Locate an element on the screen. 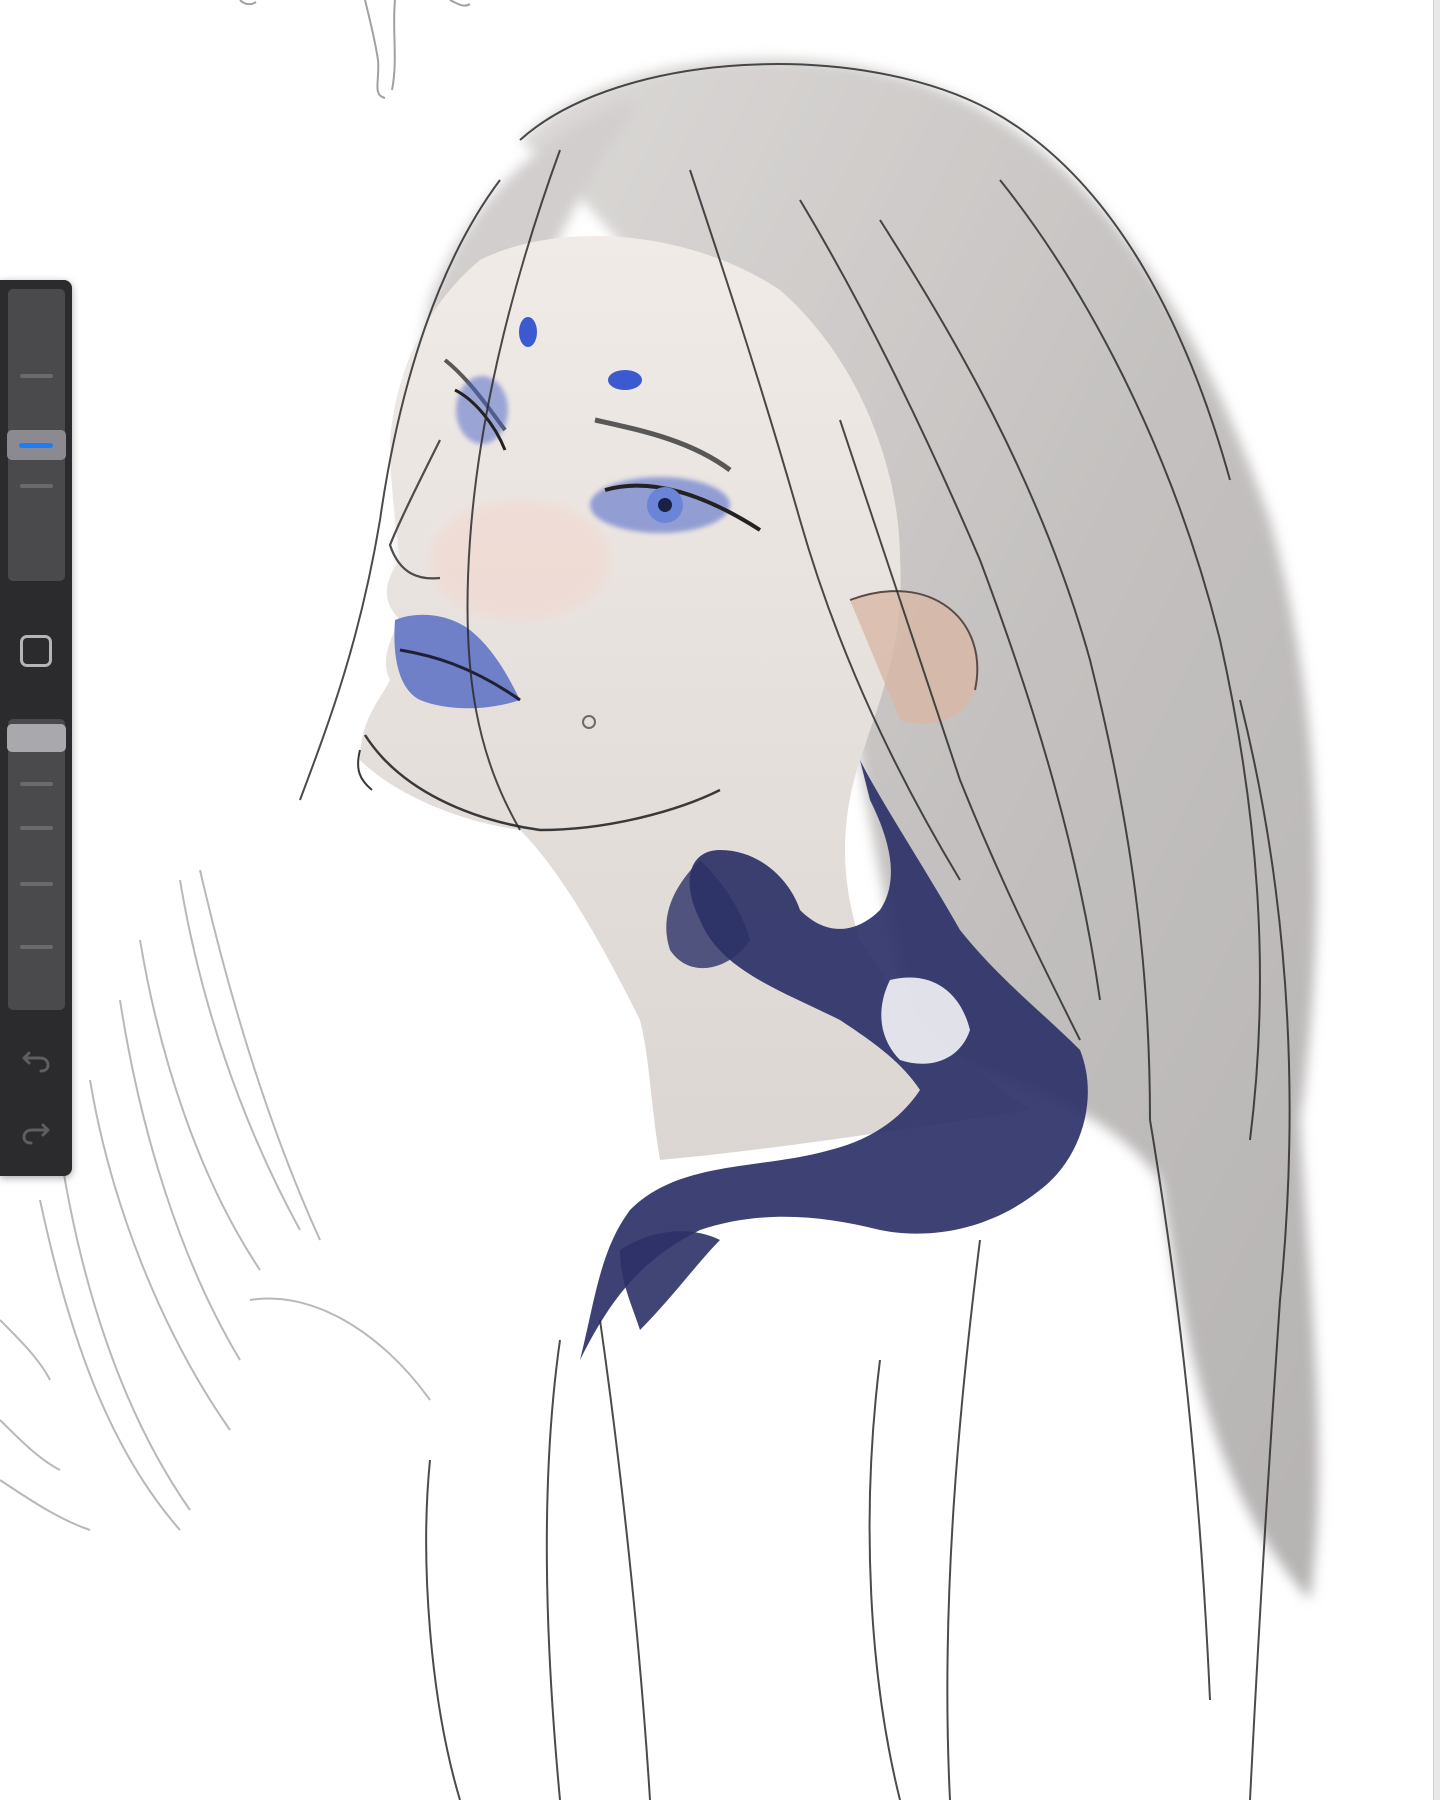 The height and width of the screenshot is (1800, 1440). opacity-thumb is located at coordinates (36, 738).